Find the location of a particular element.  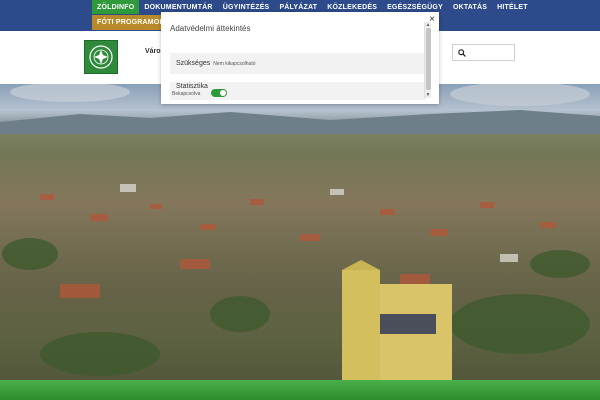

dialog-scrollbar: ▲ ▼ is located at coordinates (427, 60).